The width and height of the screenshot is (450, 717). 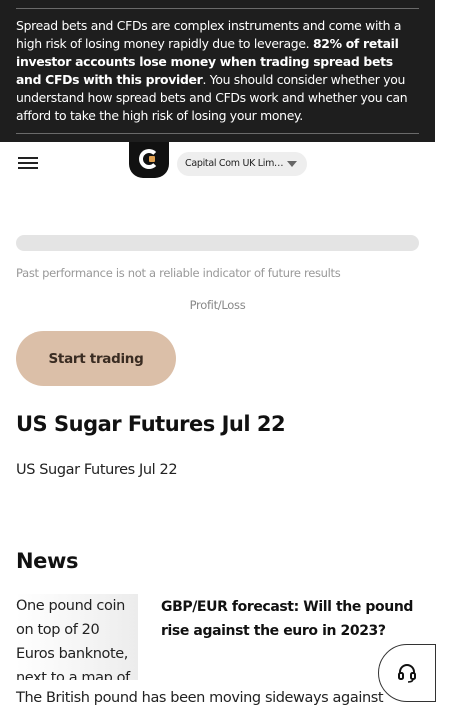 I want to click on banner-divider-top, so click(x=217, y=8).